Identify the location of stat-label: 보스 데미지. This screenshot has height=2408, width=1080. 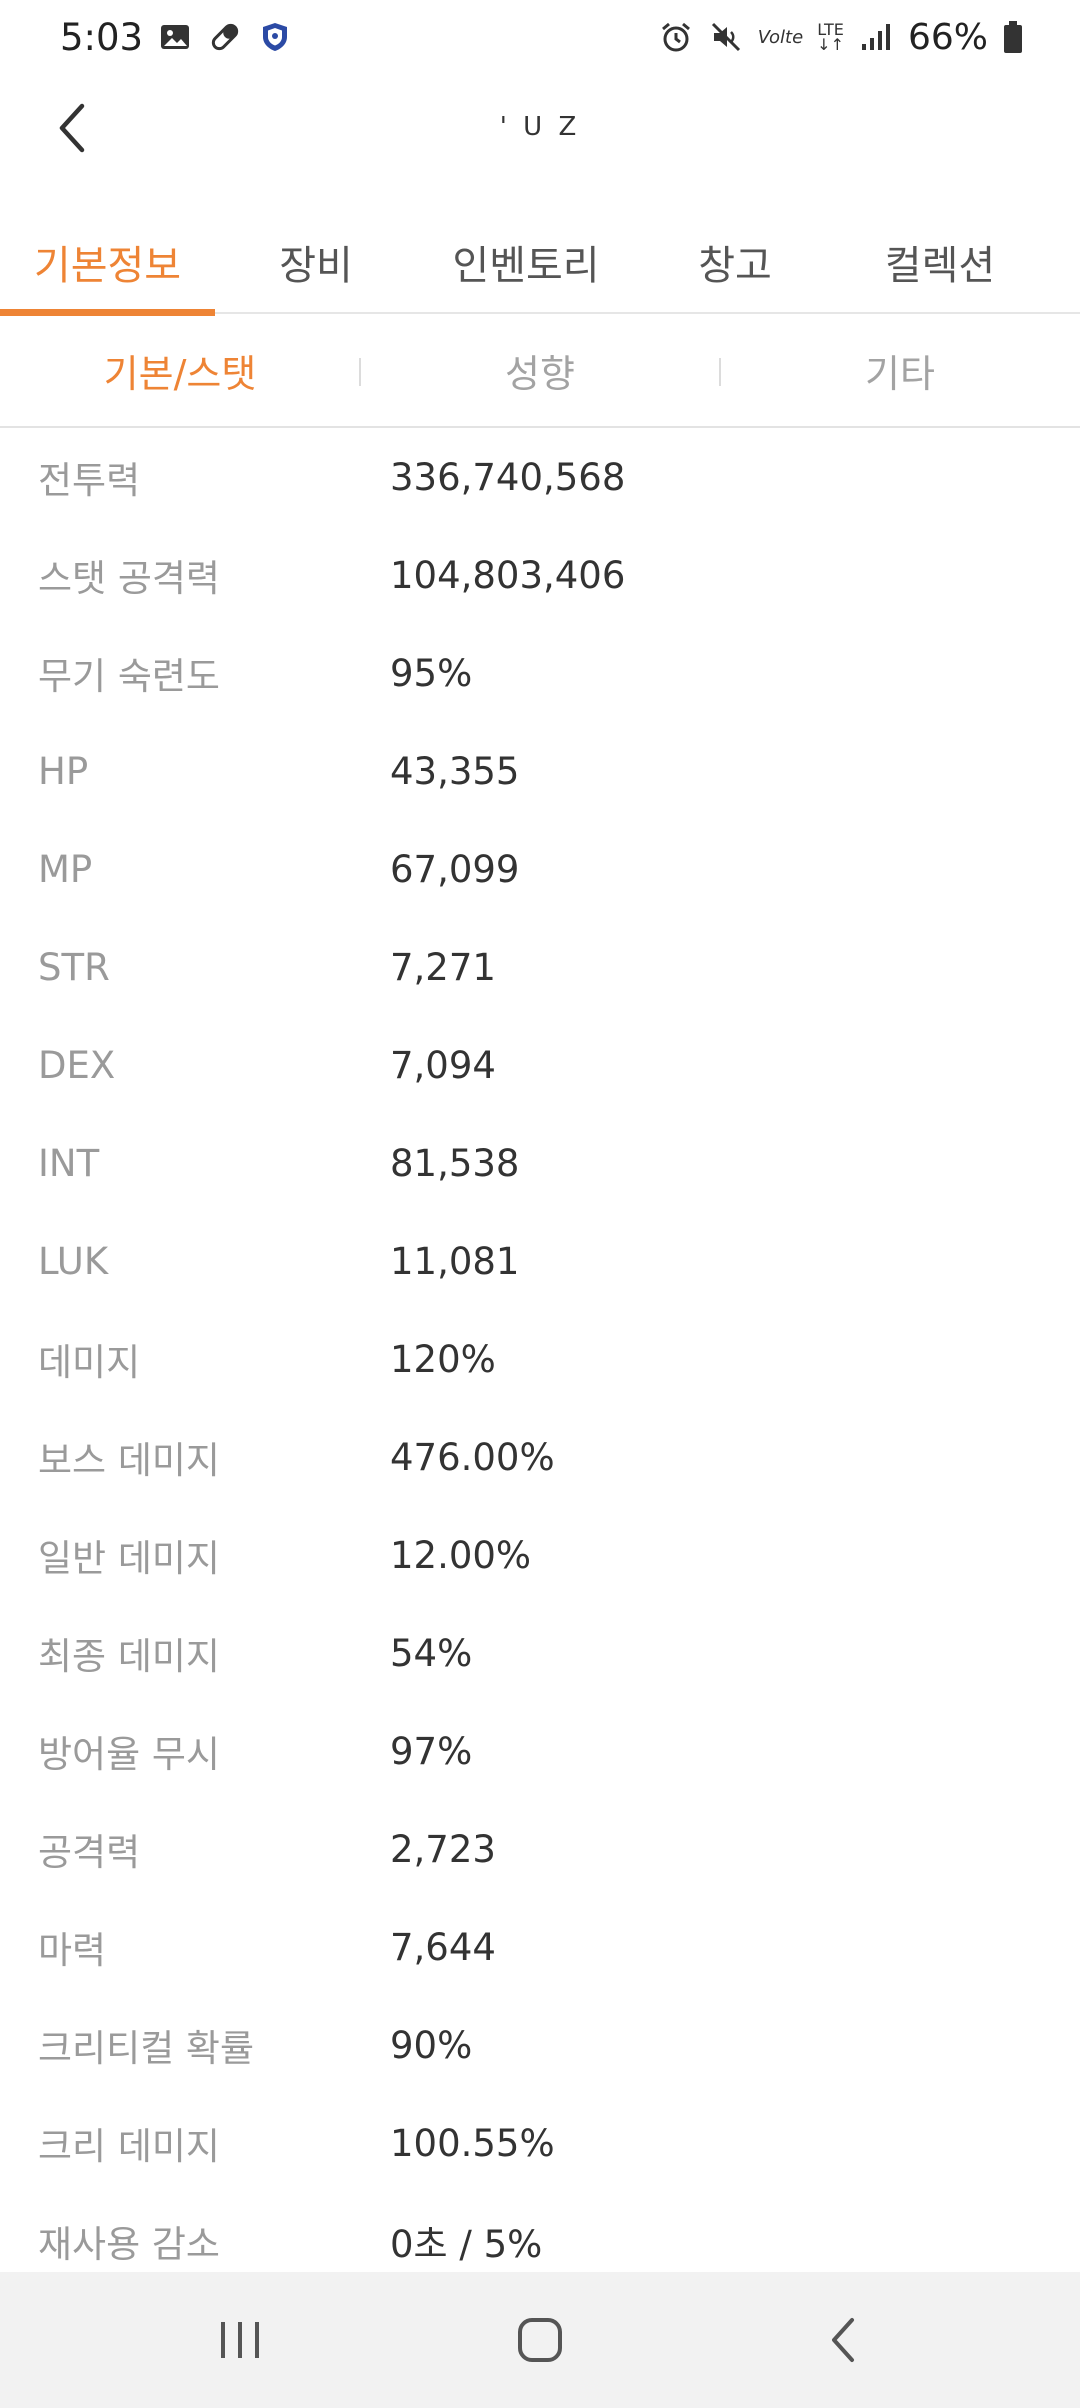
(129, 1460).